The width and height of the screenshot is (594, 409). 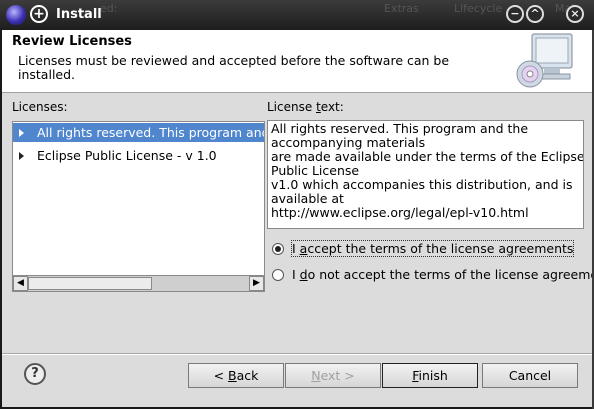 What do you see at coordinates (109, 8) in the screenshot?
I see `background-window-text: ed:` at bounding box center [109, 8].